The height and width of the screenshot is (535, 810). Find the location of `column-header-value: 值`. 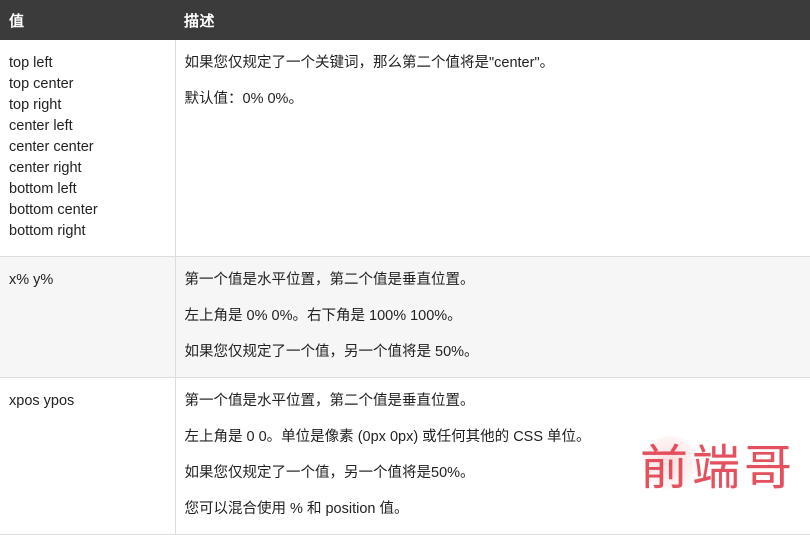

column-header-value: 值 is located at coordinates (17, 21).